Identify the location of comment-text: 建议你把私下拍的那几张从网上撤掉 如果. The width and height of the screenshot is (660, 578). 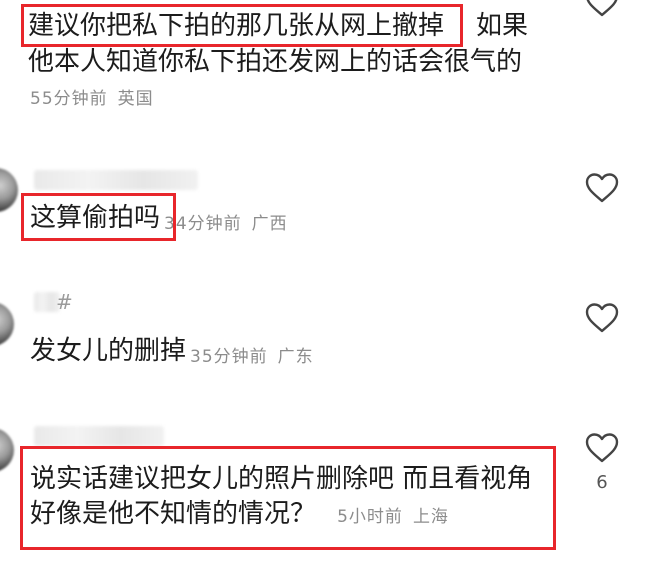
(278, 26).